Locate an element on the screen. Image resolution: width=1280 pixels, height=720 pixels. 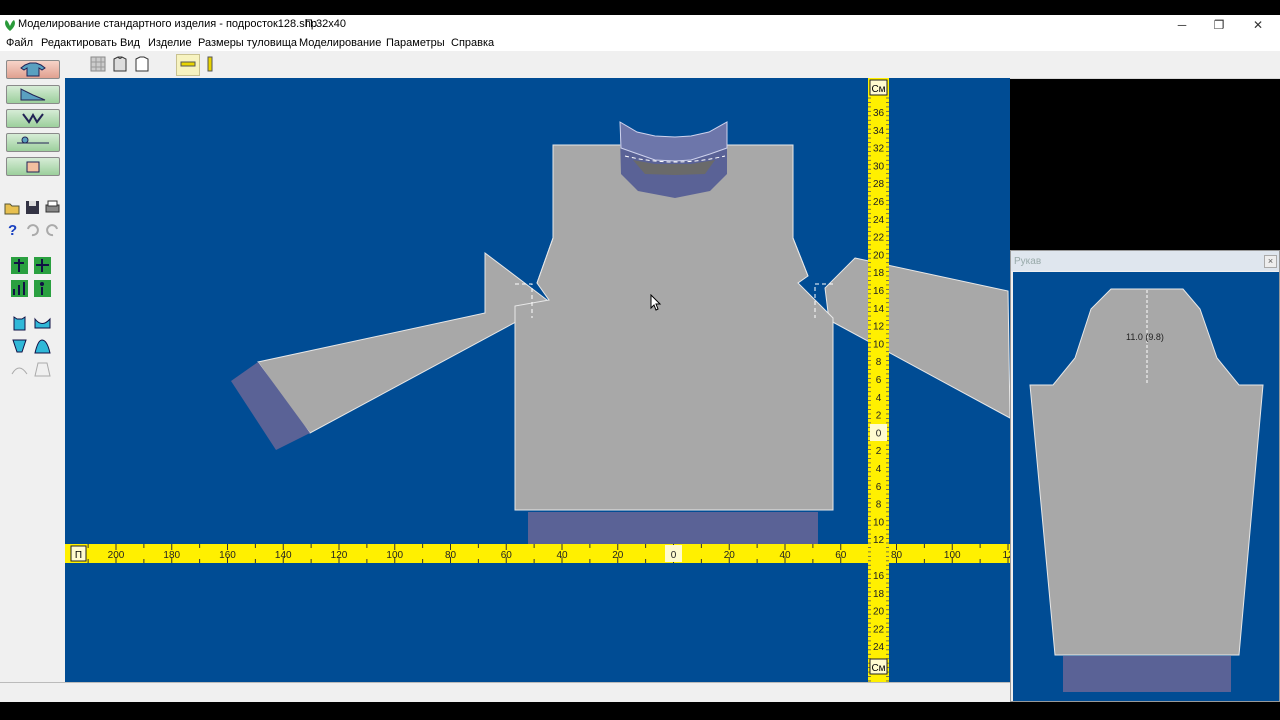
ruler-v-label: 28 is located at coordinates (879, 184).